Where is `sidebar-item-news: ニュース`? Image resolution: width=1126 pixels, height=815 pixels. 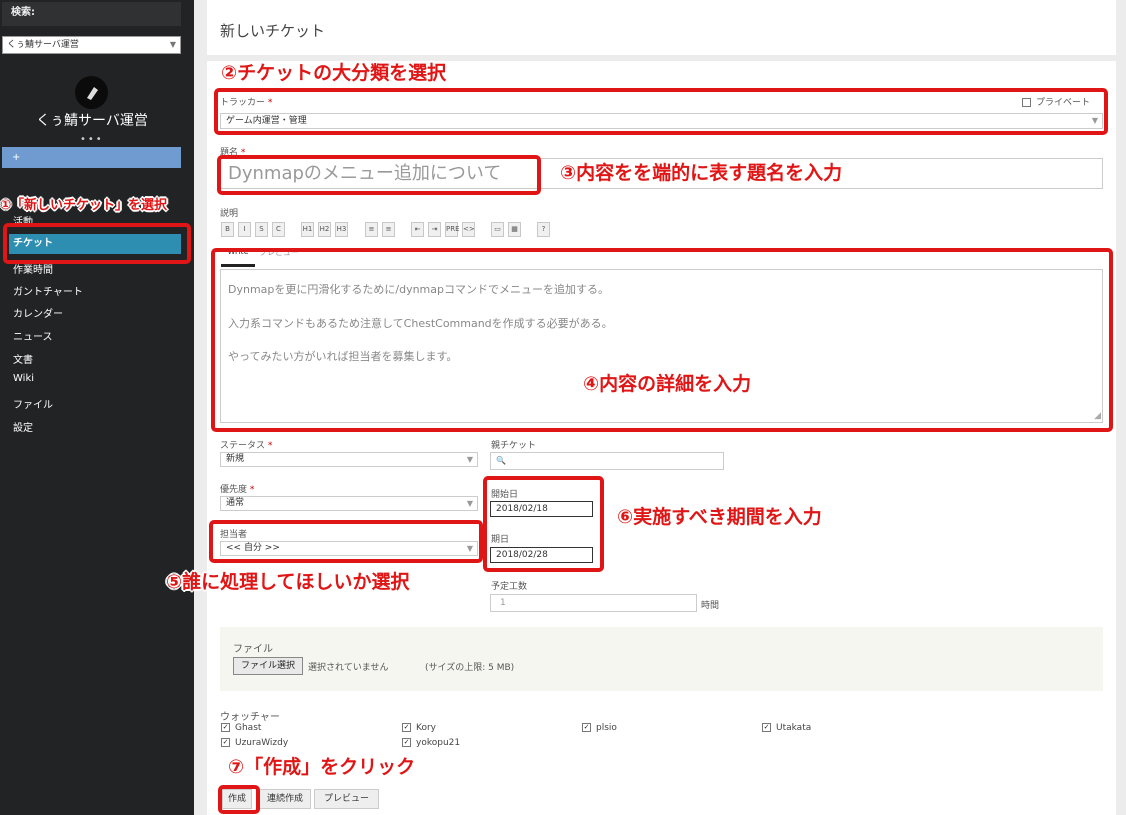 sidebar-item-news: ニュース is located at coordinates (33, 335).